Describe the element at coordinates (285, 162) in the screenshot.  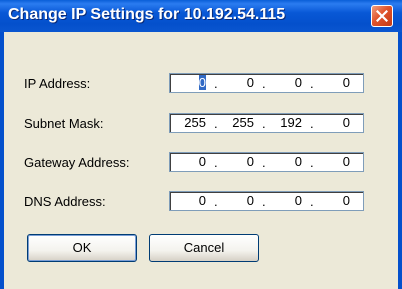
I see `gateway-address-octet-3: 0` at that location.